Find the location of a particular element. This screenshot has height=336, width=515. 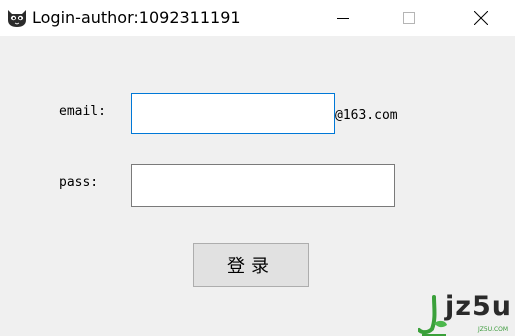

watermark-sub: JZ5U.COM is located at coordinates (493, 329).